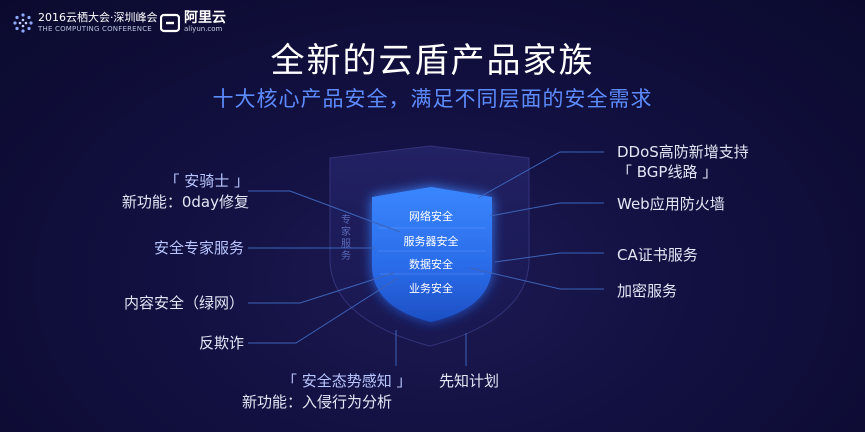 Image resolution: width=865 pixels, height=432 pixels. Describe the element at coordinates (183, 303) in the screenshot. I see `content-security-label: 内容安全（绿网）` at that location.